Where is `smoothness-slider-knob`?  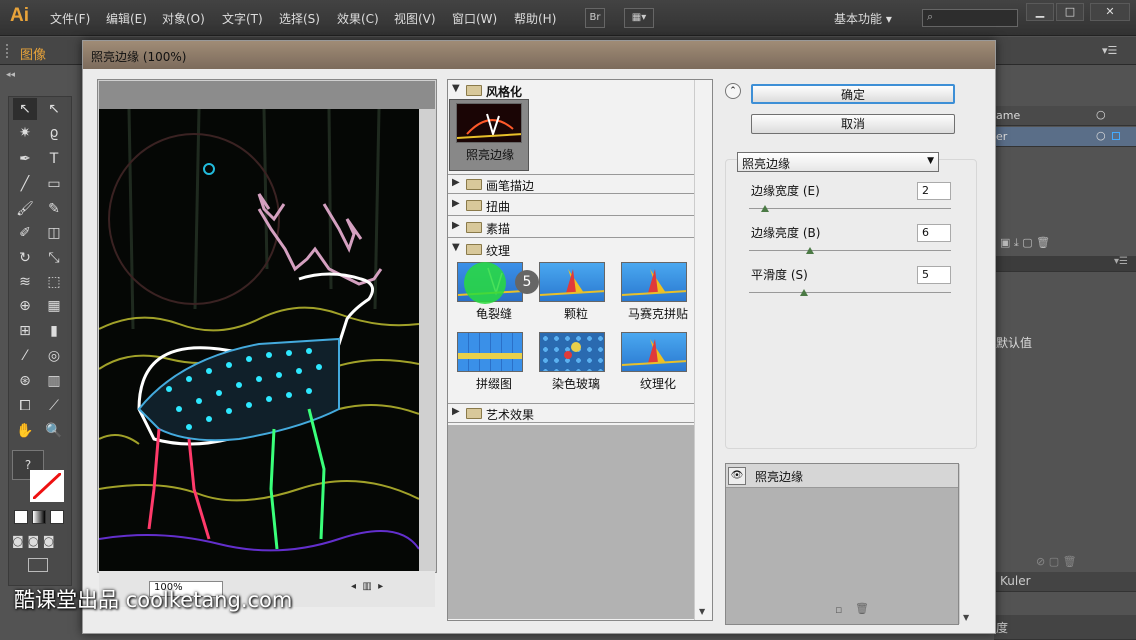 smoothness-slider-knob is located at coordinates (803, 292).